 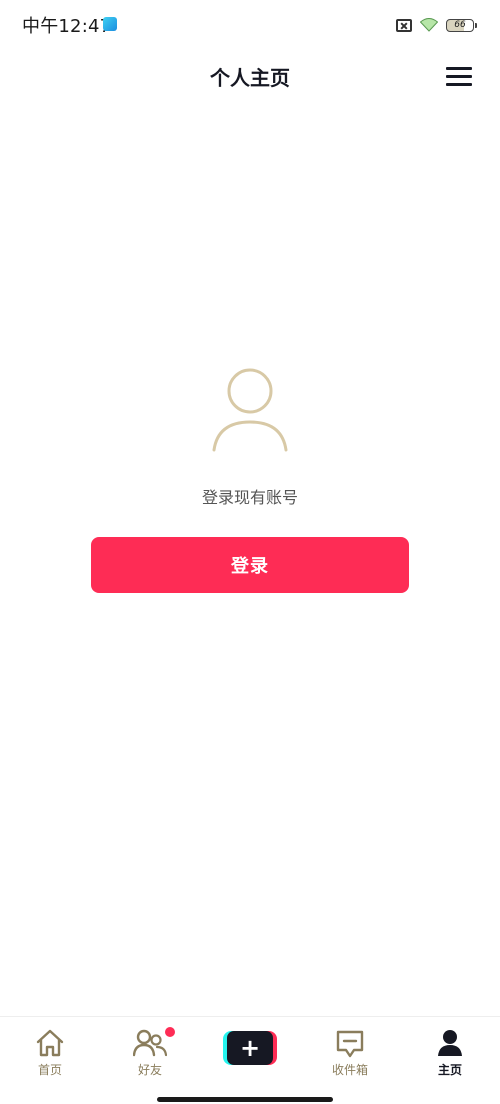 I want to click on nav-item-inbox: 收件箱, so click(x=350, y=1055).